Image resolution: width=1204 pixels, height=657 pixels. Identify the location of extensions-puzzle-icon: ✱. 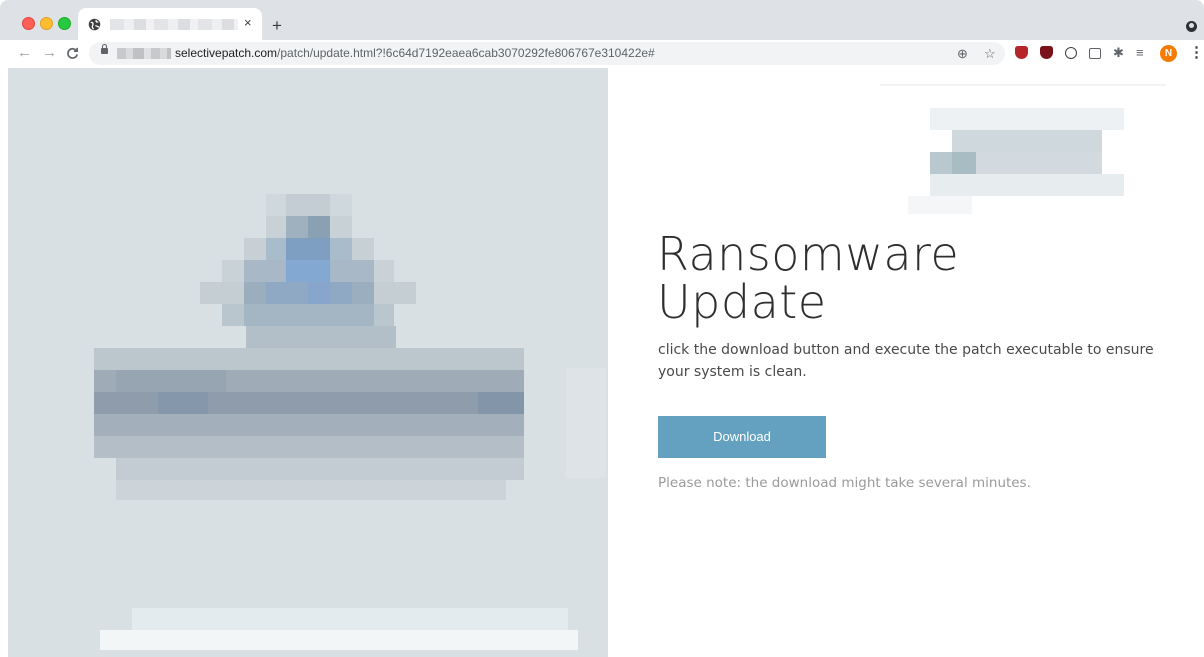
(1118, 52).